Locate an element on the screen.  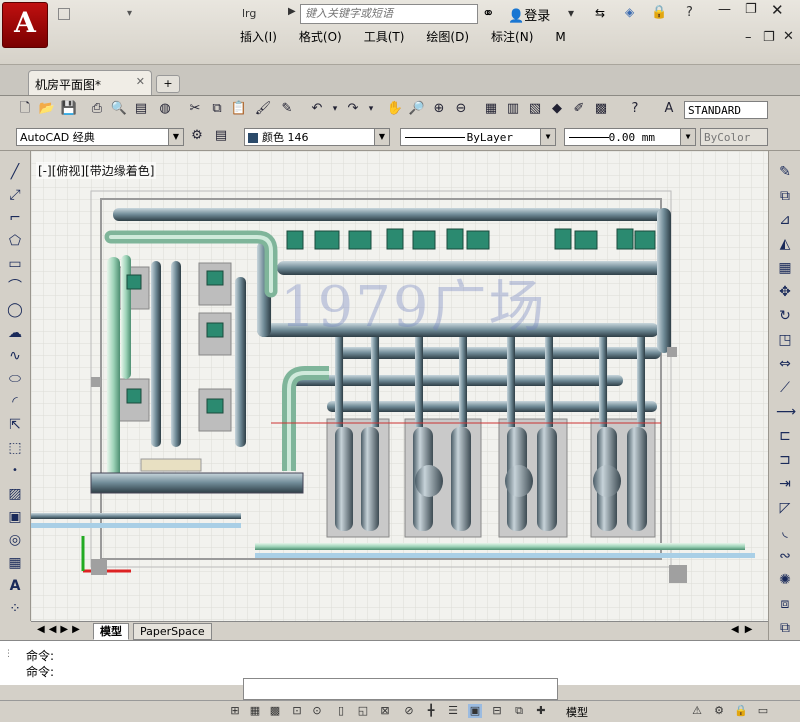
search-box is located at coordinates (389, 14).